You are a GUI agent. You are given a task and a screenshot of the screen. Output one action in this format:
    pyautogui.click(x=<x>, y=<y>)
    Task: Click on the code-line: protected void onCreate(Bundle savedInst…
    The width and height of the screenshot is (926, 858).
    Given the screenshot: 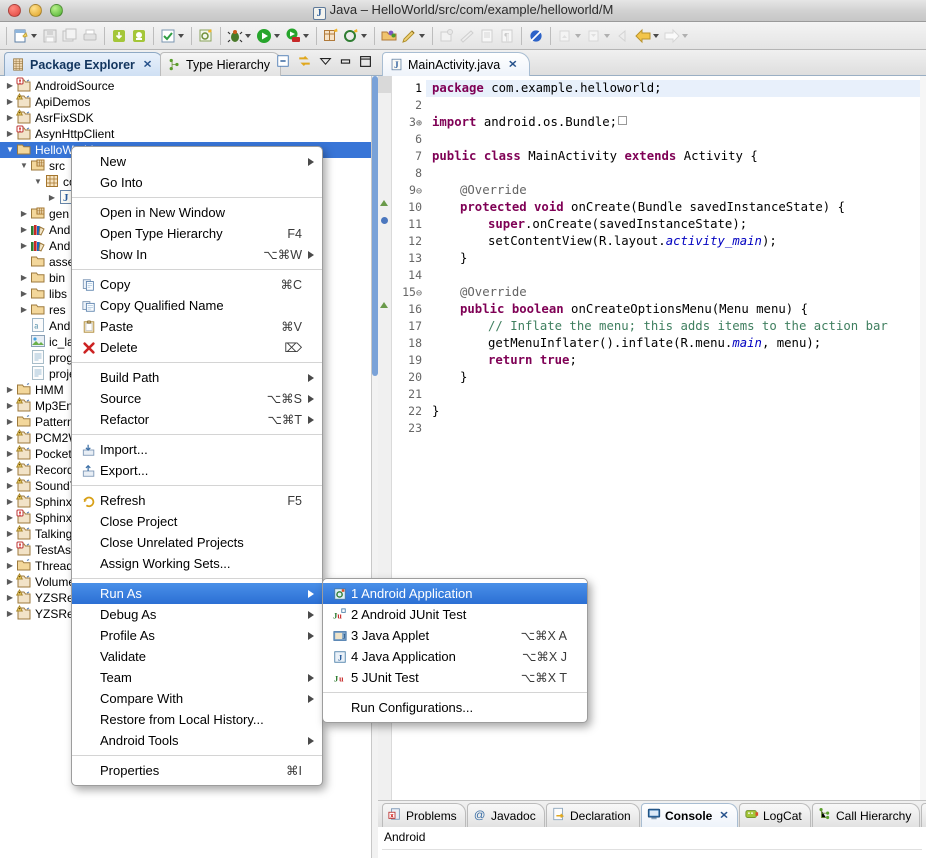 What is the action you would take?
    pyautogui.click(x=676, y=207)
    